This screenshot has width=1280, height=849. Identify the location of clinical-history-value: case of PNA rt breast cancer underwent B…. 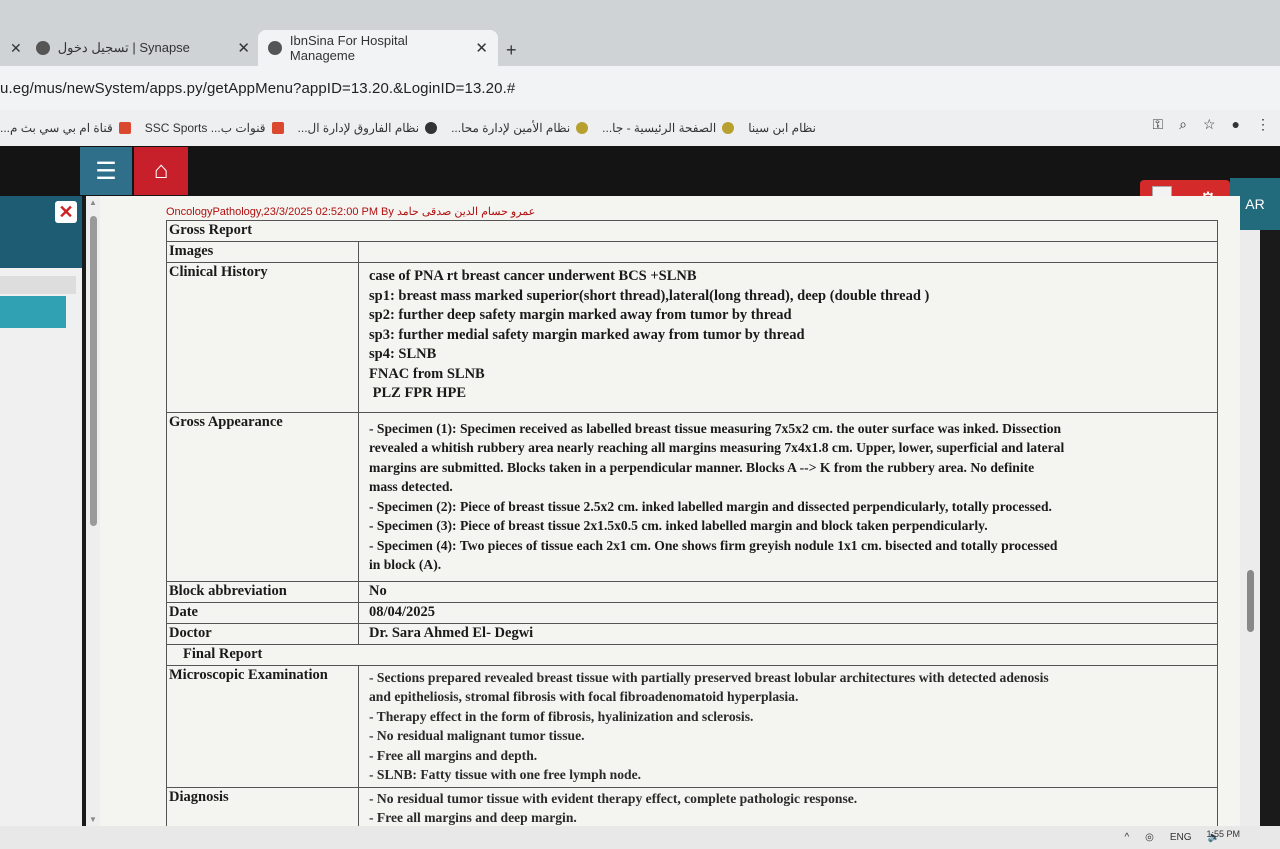
(788, 337).